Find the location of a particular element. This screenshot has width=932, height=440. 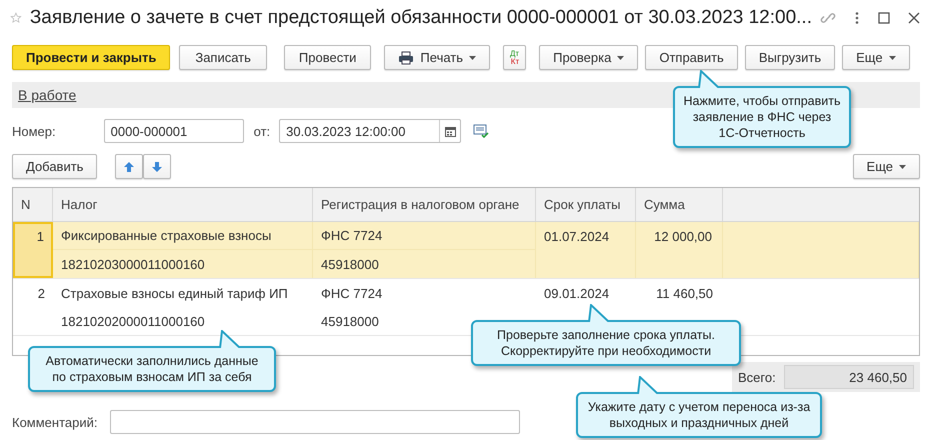

comment-label: Комментарий: is located at coordinates (55, 422).